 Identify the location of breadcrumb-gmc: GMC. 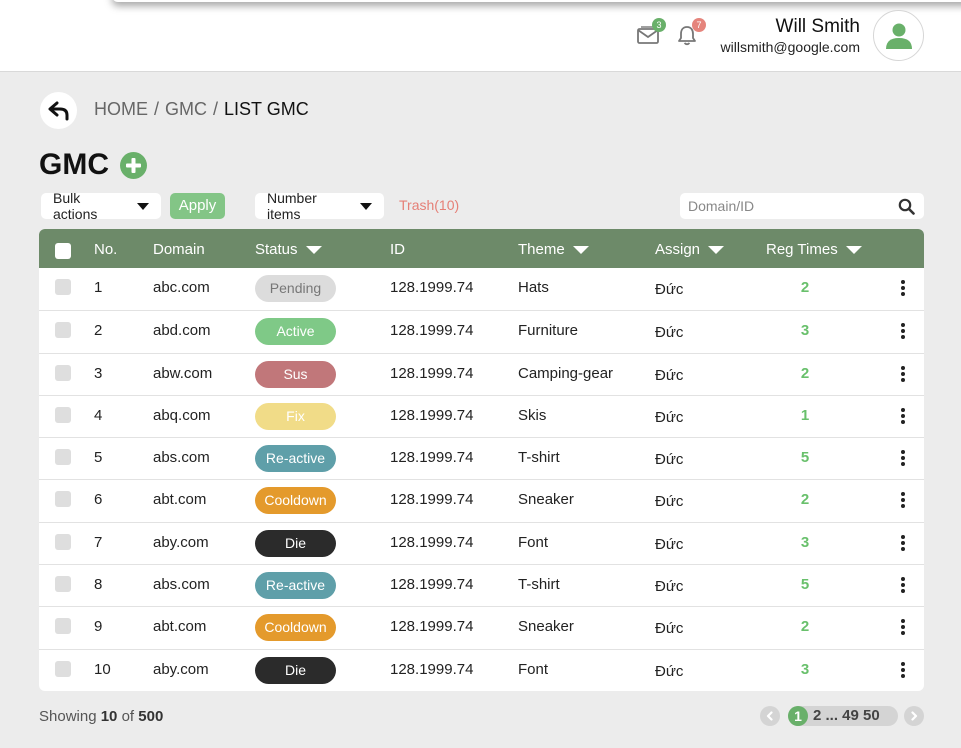
(186, 109).